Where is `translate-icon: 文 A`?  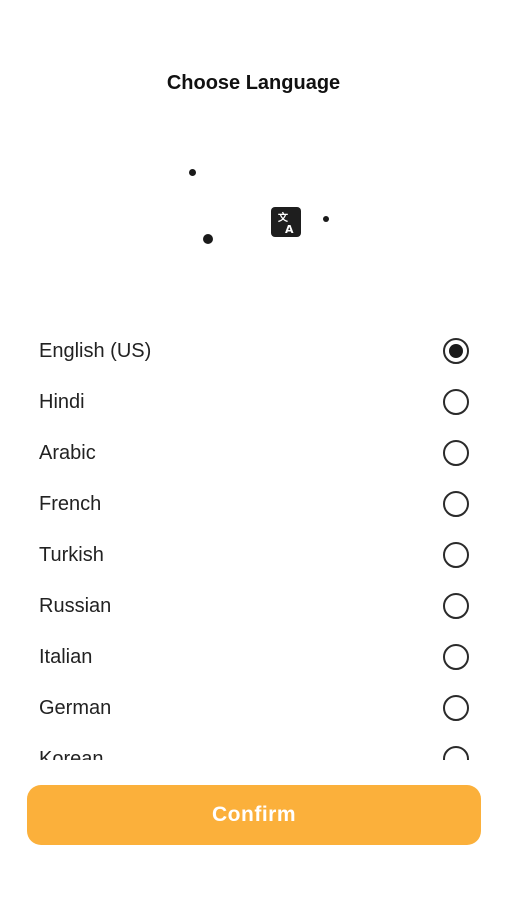 translate-icon: 文 A is located at coordinates (286, 222).